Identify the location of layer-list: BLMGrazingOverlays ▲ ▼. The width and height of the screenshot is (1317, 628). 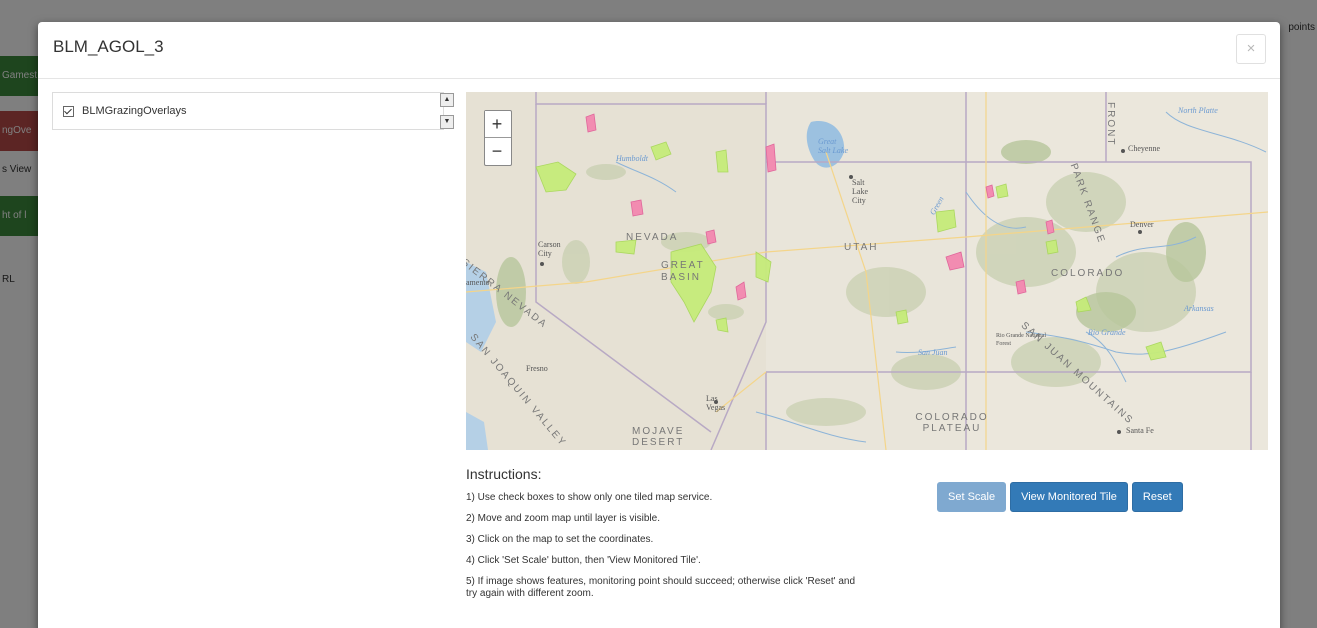
(253, 111).